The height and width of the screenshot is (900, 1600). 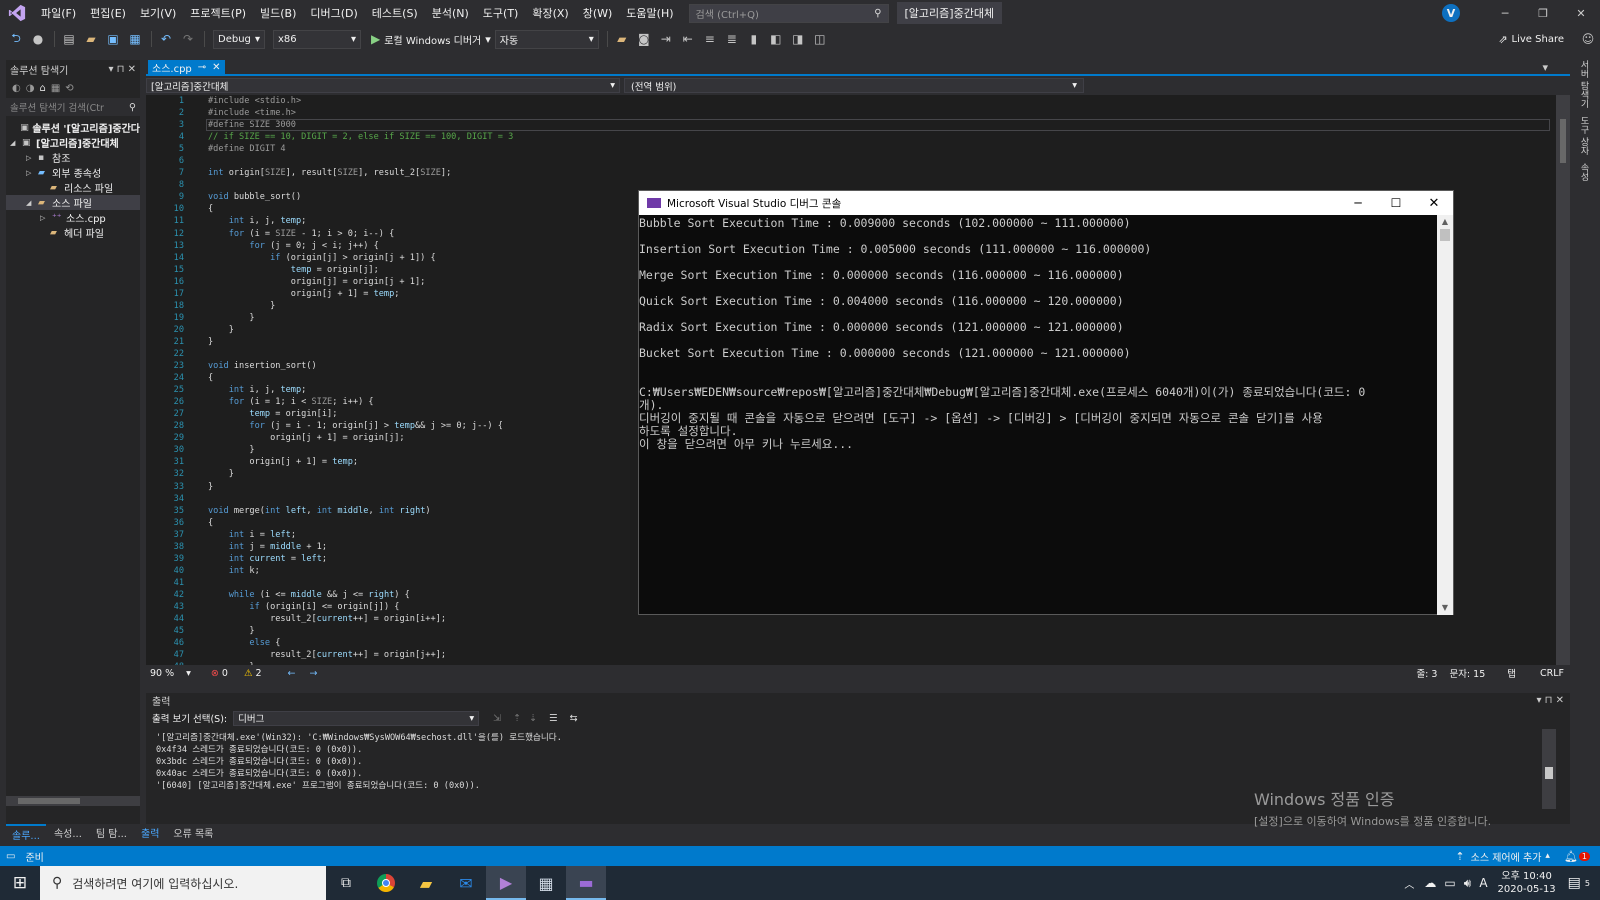 I want to click on vertical-scrollbar, so click(x=1563, y=380).